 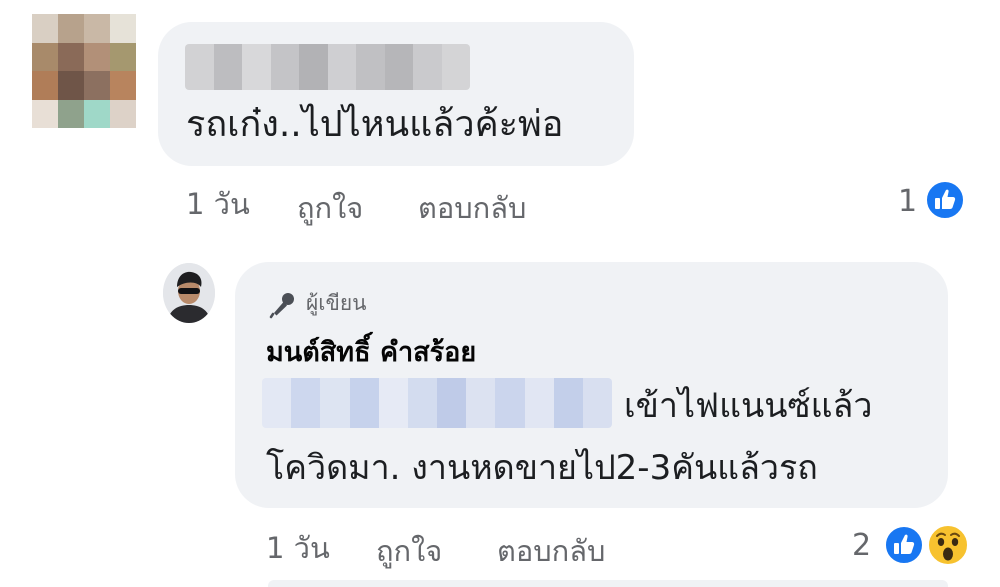 I want to click on reply-text-line-2: โควิดมา. งานหดขายไป2-3คันแล้วรถ, so click(x=542, y=468).